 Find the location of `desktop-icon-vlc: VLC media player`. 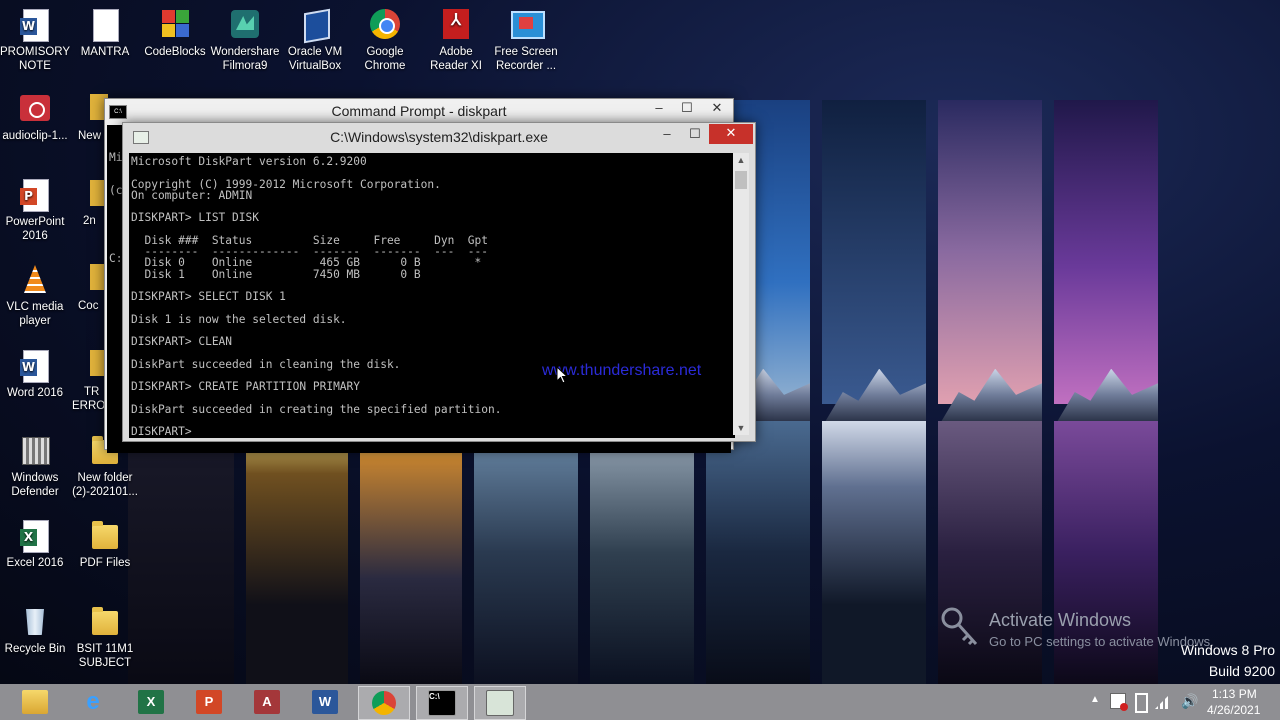

desktop-icon-vlc: VLC media player is located at coordinates (35, 295).